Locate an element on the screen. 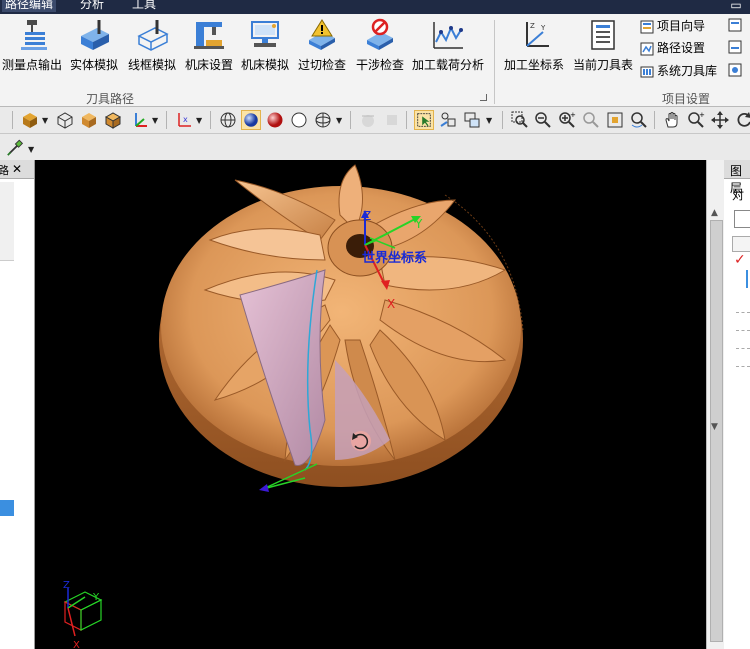  shaded-sphere-icon is located at coordinates (251, 120).